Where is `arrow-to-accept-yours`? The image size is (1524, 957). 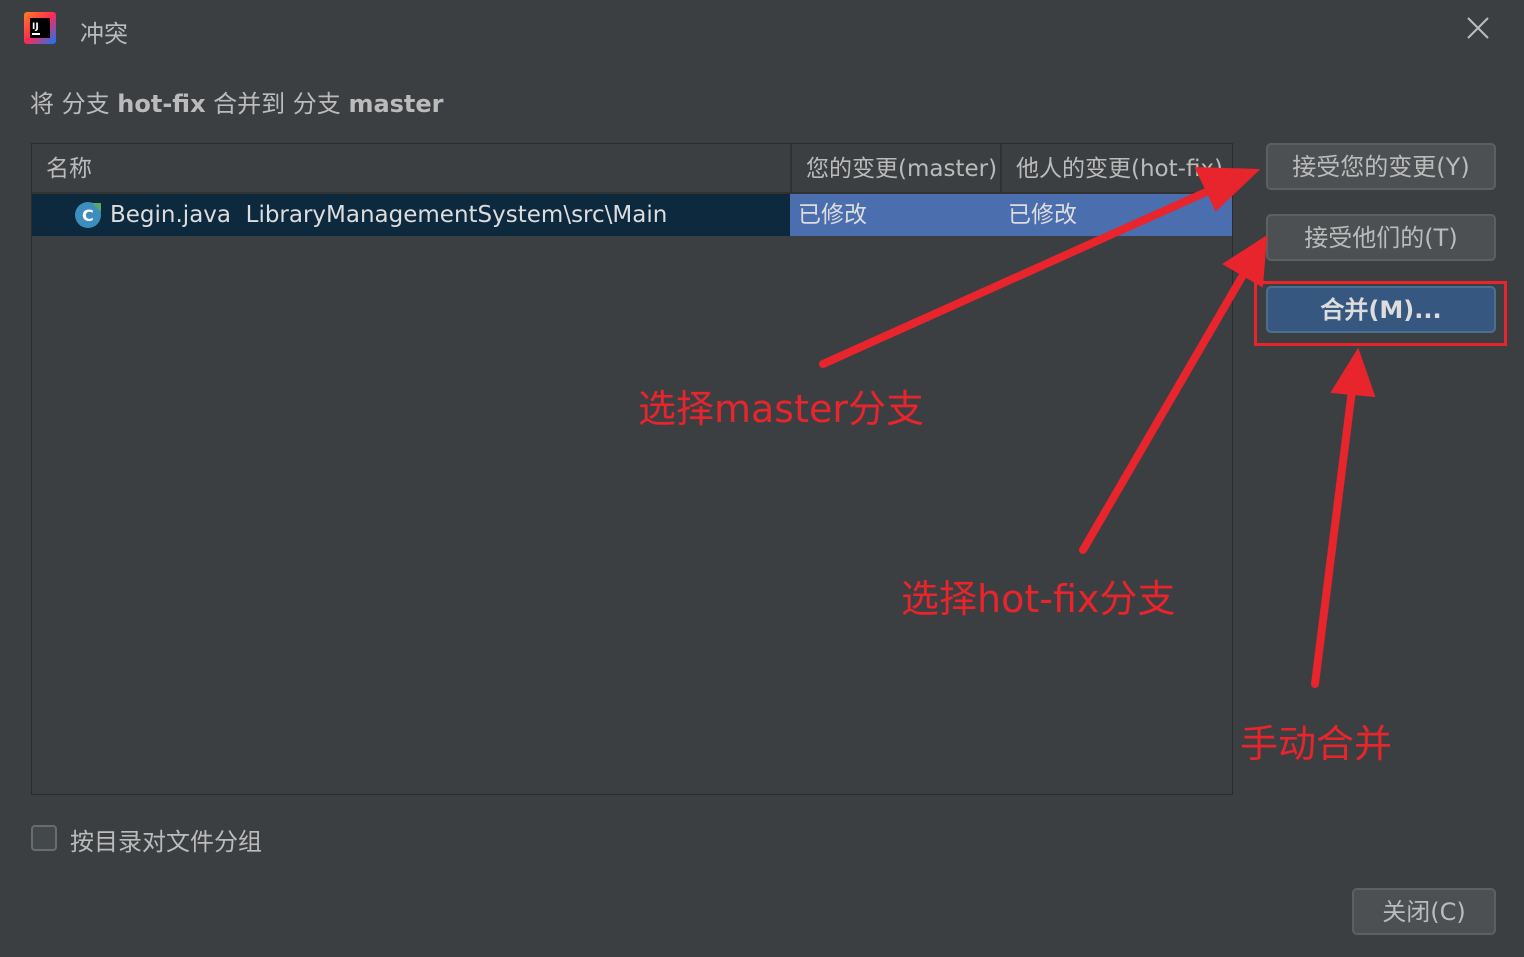
arrow-to-accept-yours is located at coordinates (1019, 276).